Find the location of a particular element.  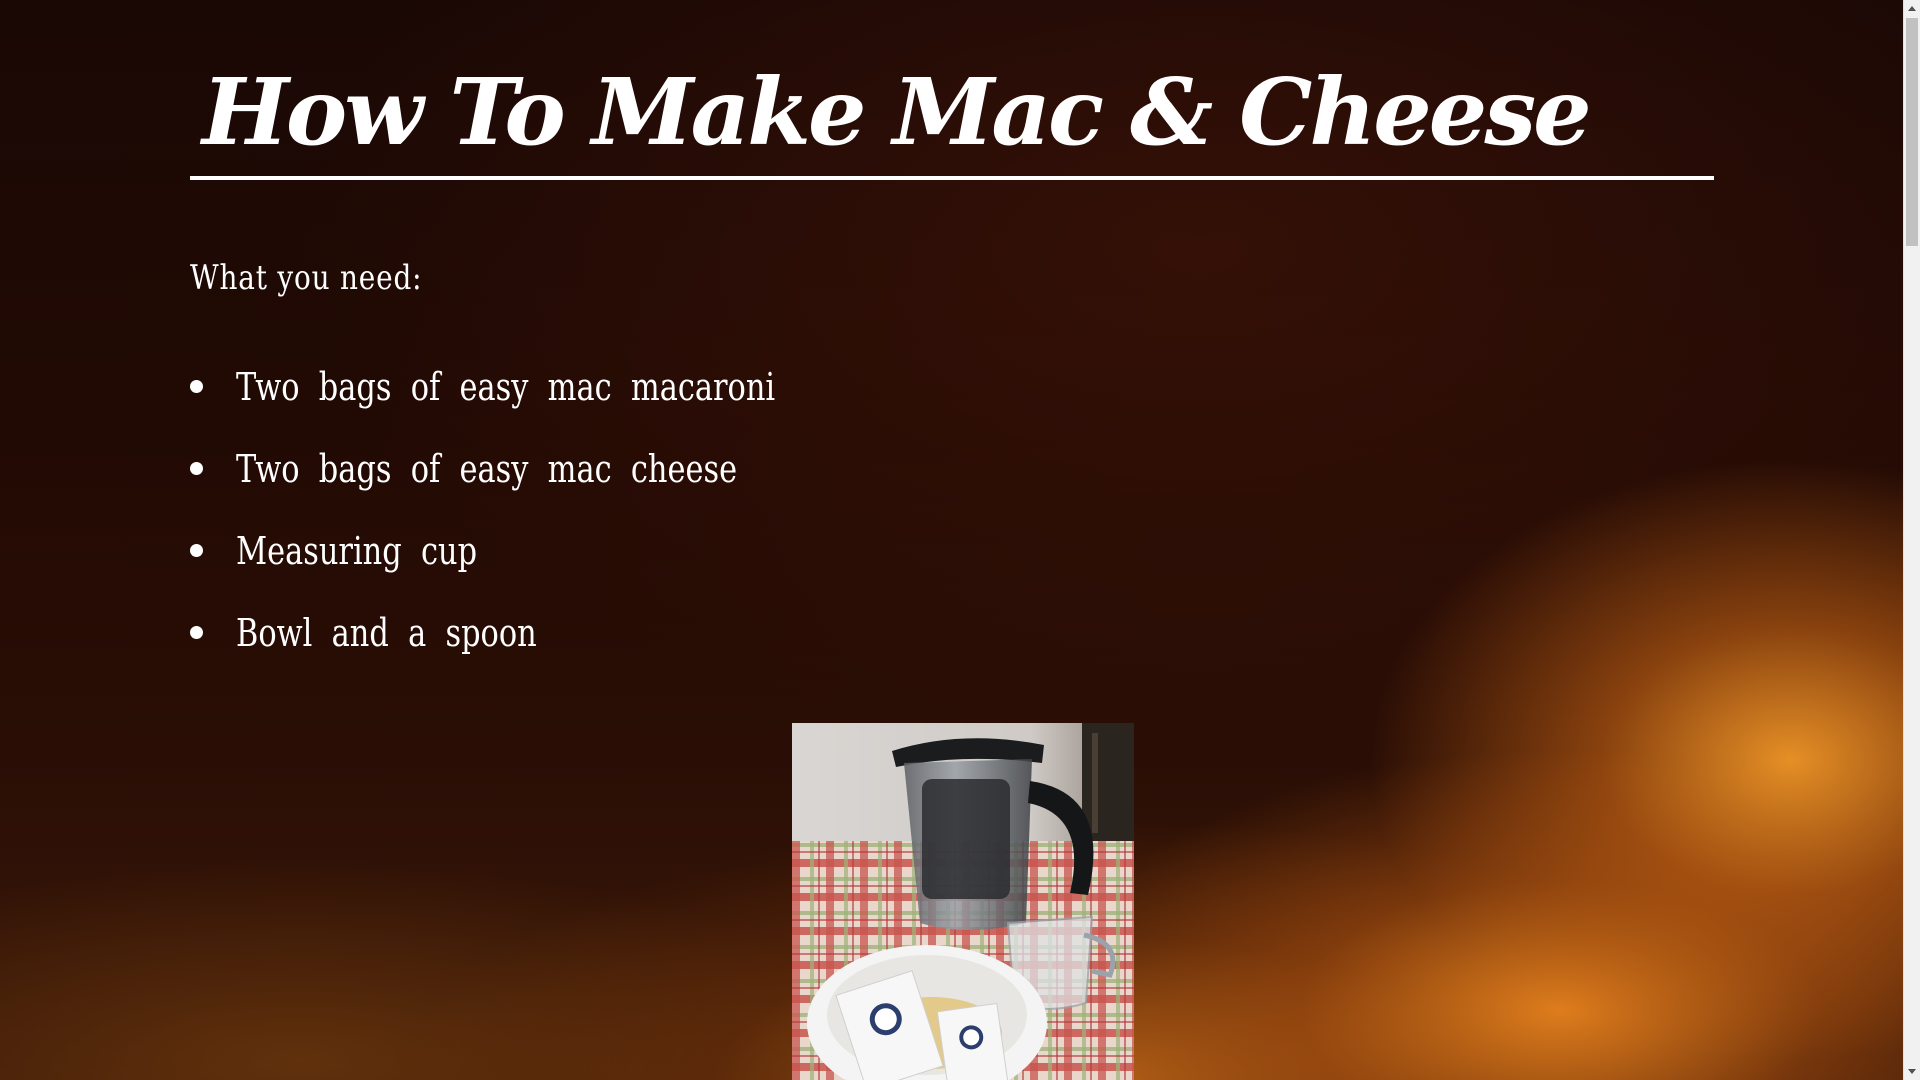

ingredients-photo is located at coordinates (963, 901).